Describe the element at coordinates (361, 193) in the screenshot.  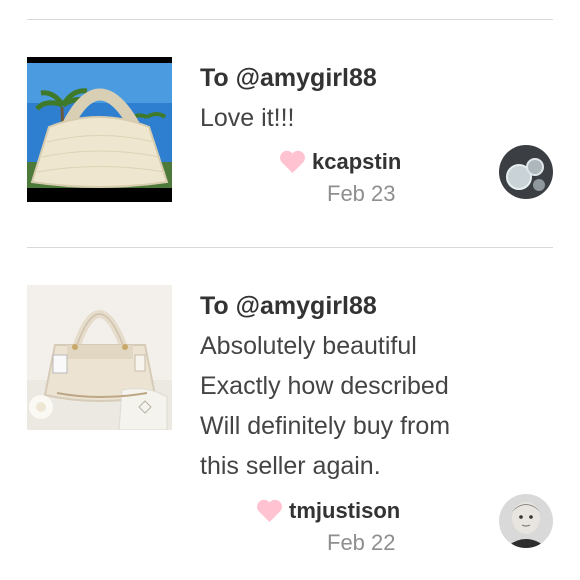
I see `review-date: Feb 23` at that location.